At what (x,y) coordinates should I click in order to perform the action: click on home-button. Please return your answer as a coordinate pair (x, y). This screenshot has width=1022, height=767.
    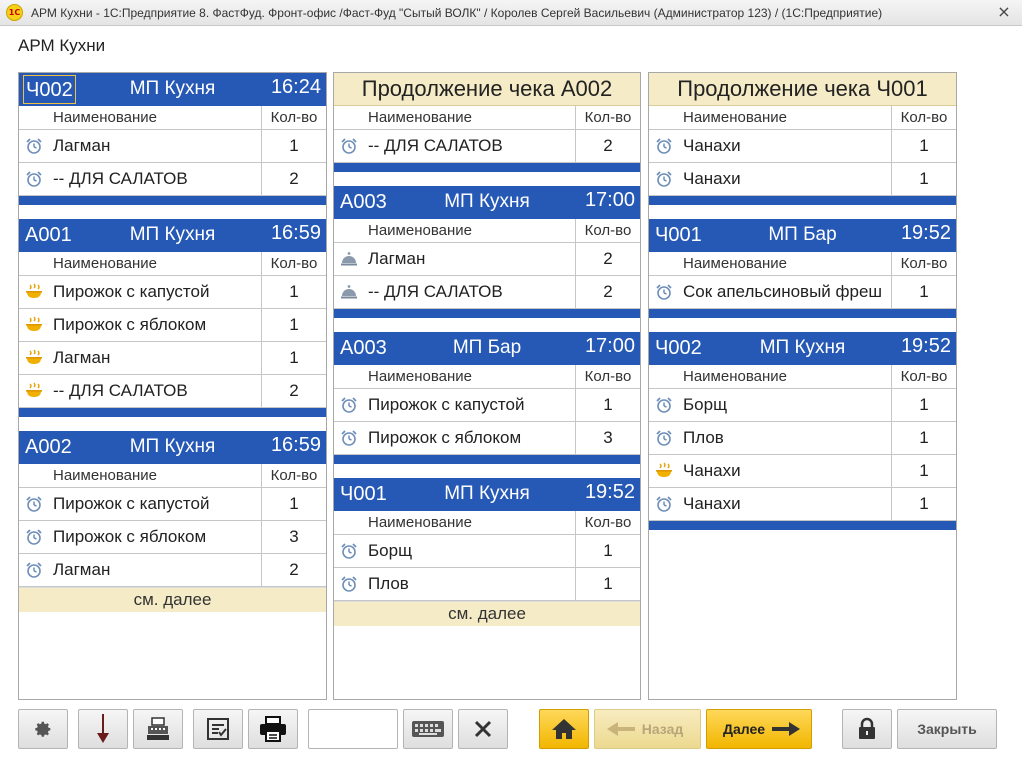
    Looking at the image, I should click on (564, 729).